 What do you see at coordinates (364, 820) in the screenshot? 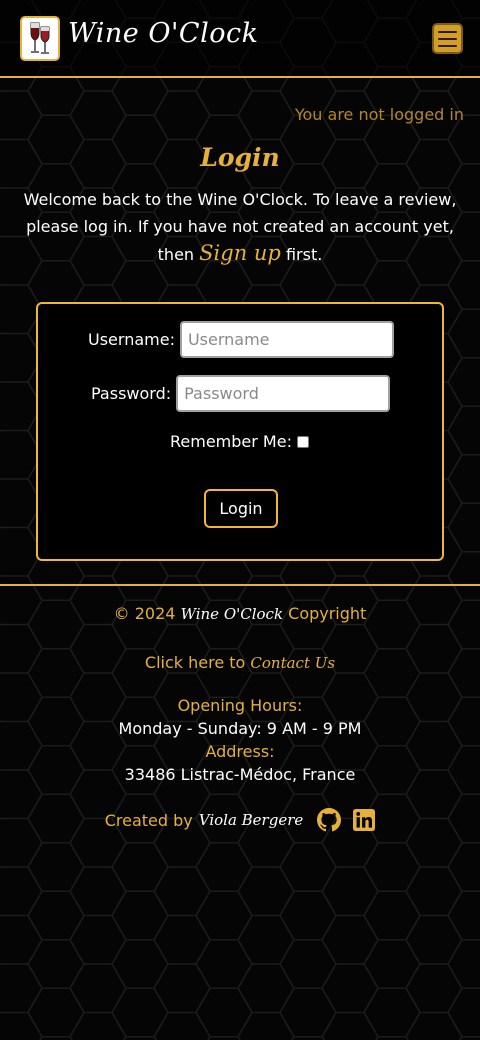
I see `linkedin-icon` at bounding box center [364, 820].